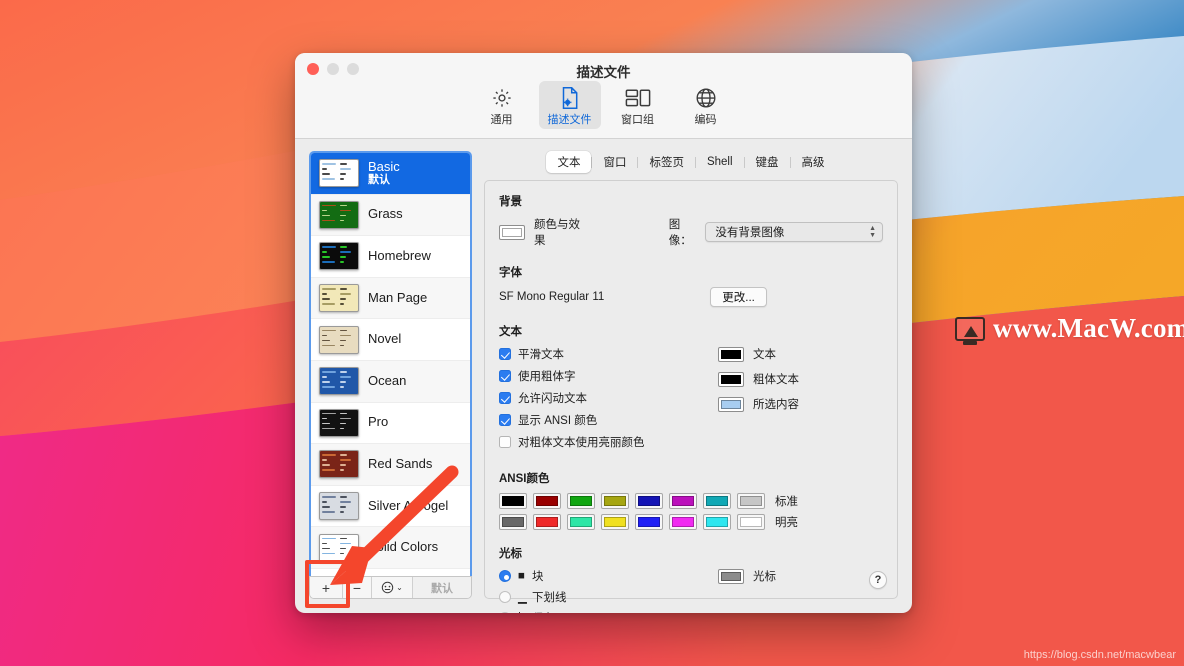  What do you see at coordinates (720, 162) in the screenshot?
I see `tab-Shell: Shell` at bounding box center [720, 162].